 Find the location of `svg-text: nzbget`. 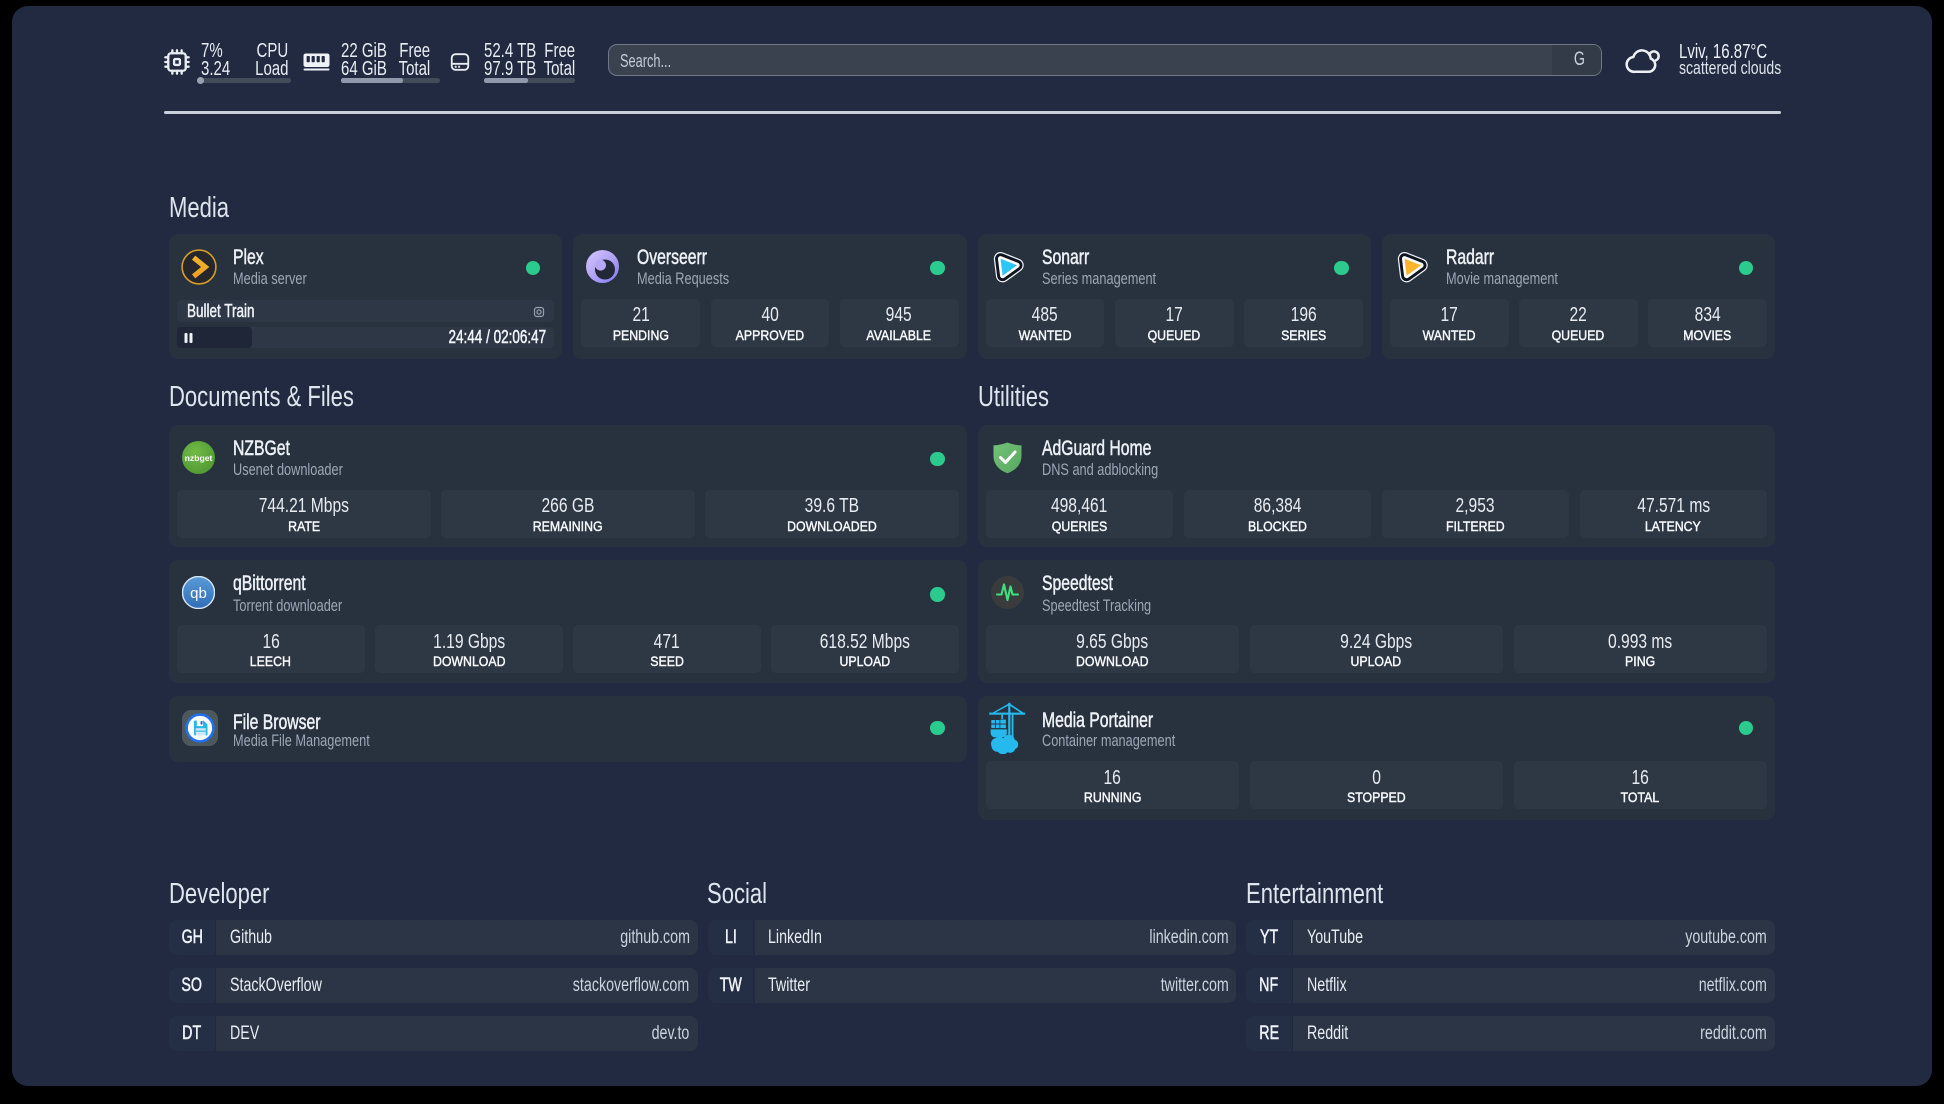

svg-text: nzbget is located at coordinates (199, 458).